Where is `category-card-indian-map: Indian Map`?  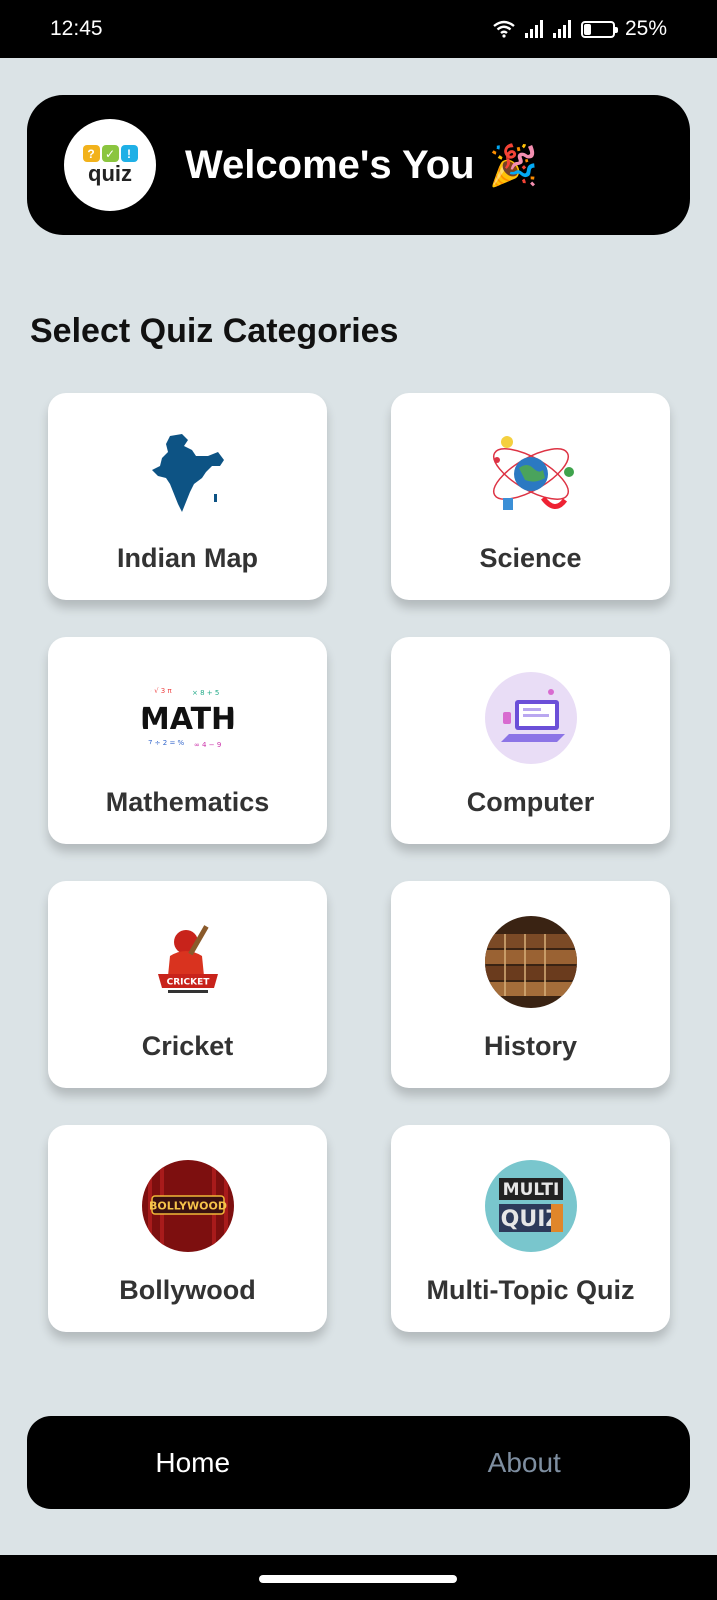
category-card-indian-map: Indian Map is located at coordinates (187, 496).